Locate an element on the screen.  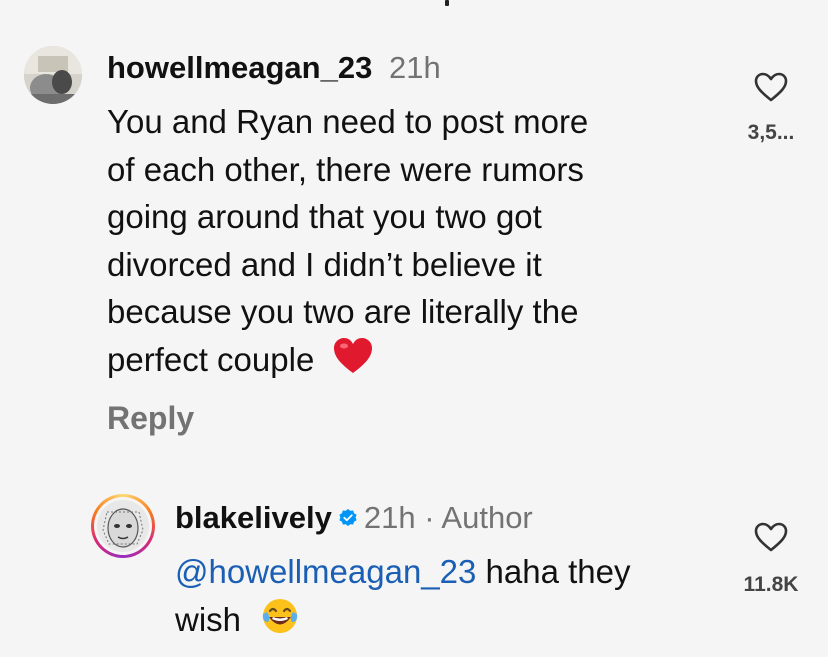
avatar-story-ring is located at coordinates (123, 526).